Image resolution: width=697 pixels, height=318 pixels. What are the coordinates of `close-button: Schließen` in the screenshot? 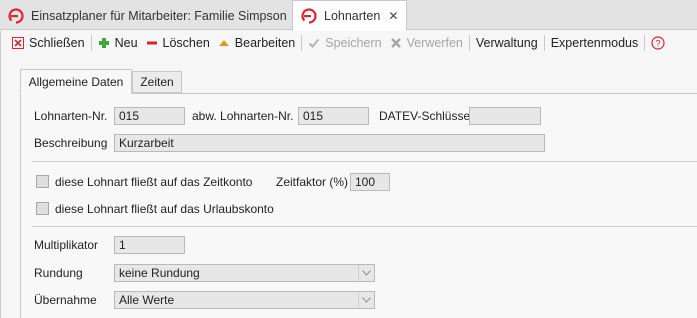 It's located at (48, 43).